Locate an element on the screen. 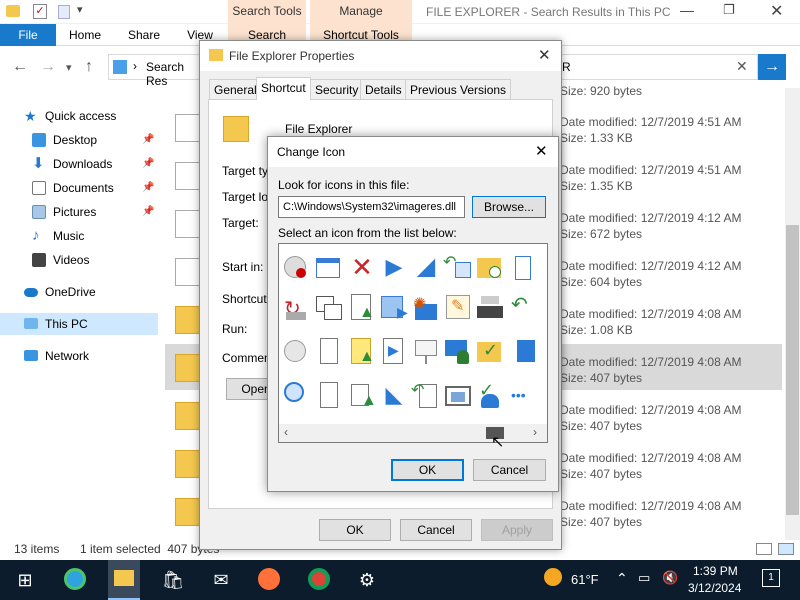 The image size is (800, 600). properties-apply-button: Apply is located at coordinates (517, 530).